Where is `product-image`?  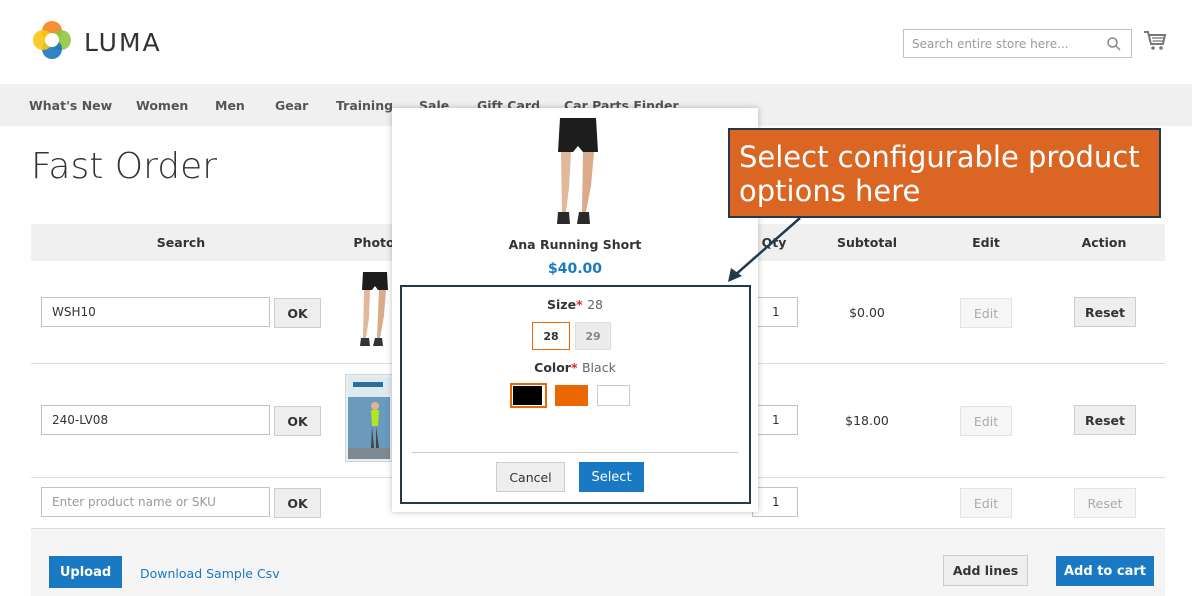 product-image is located at coordinates (578, 174).